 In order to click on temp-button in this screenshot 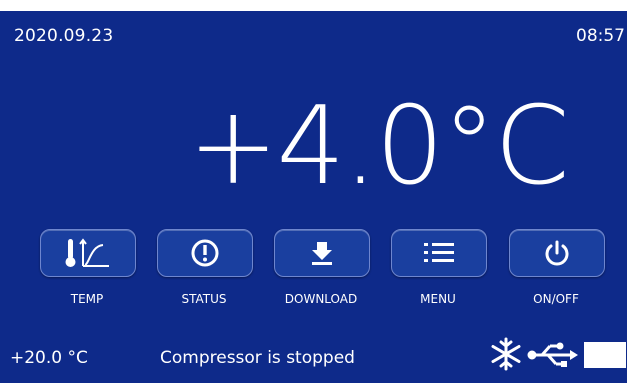, I will do `click(88, 253)`.